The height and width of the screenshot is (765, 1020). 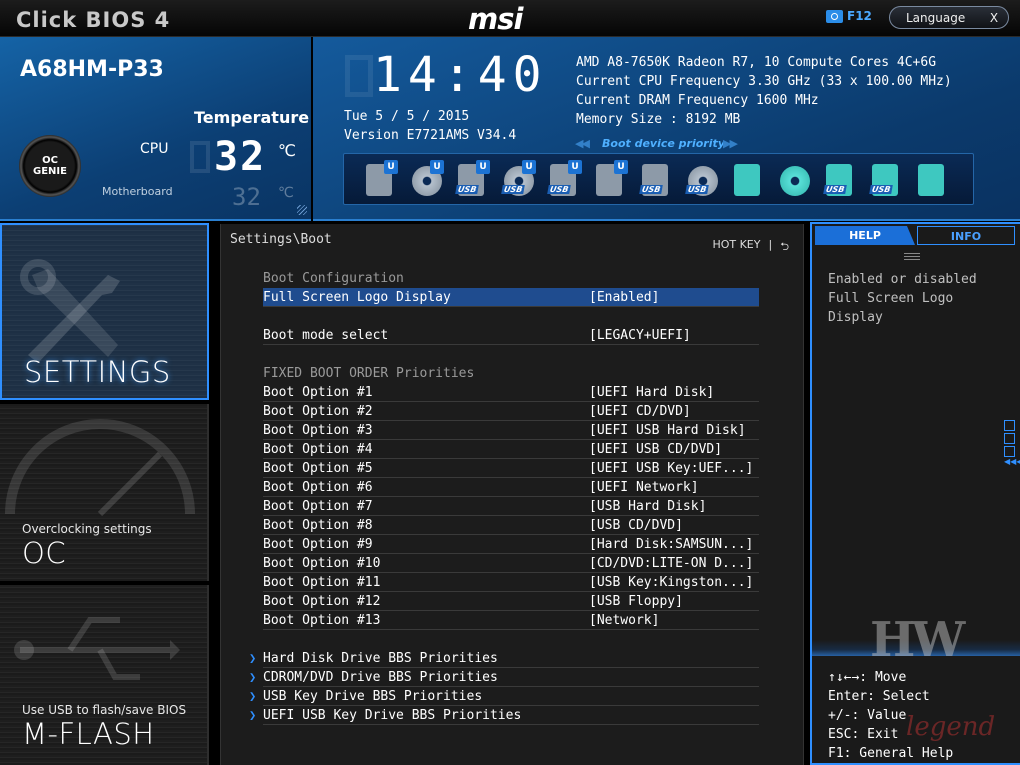 What do you see at coordinates (749, 179) in the screenshot?
I see `hard-disk-icon` at bounding box center [749, 179].